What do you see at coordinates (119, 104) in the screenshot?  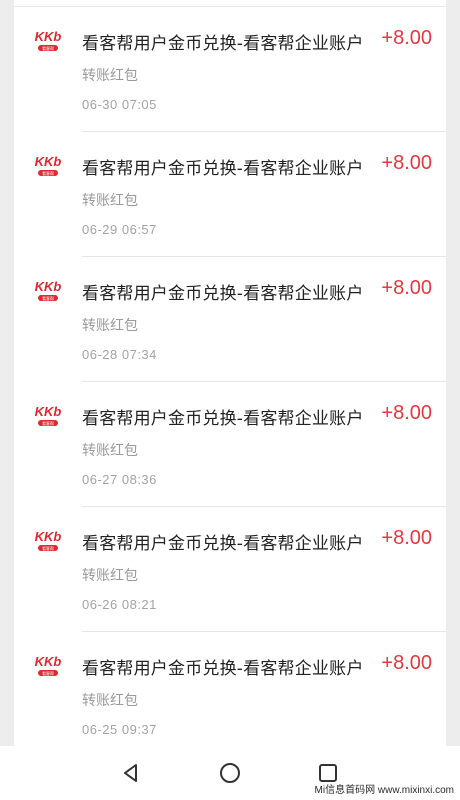 I see `transaction-time: 06-30 07:05` at bounding box center [119, 104].